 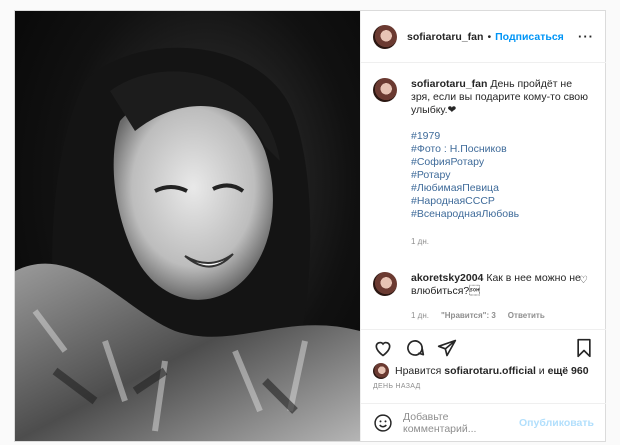 What do you see at coordinates (502, 214) in the screenshot?
I see `hashtag: #ВсенароднаяЛюбовь` at bounding box center [502, 214].